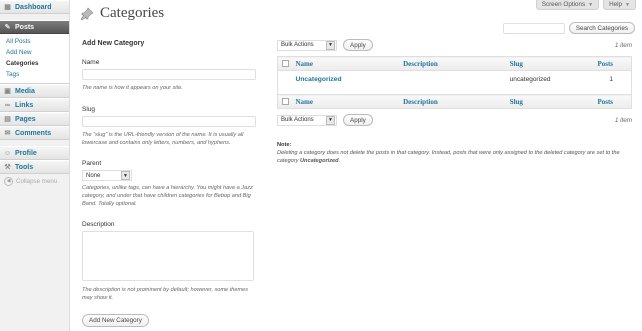 The image size is (642, 331). Describe the element at coordinates (91, 62) in the screenshot. I see `name-label: Name` at that location.